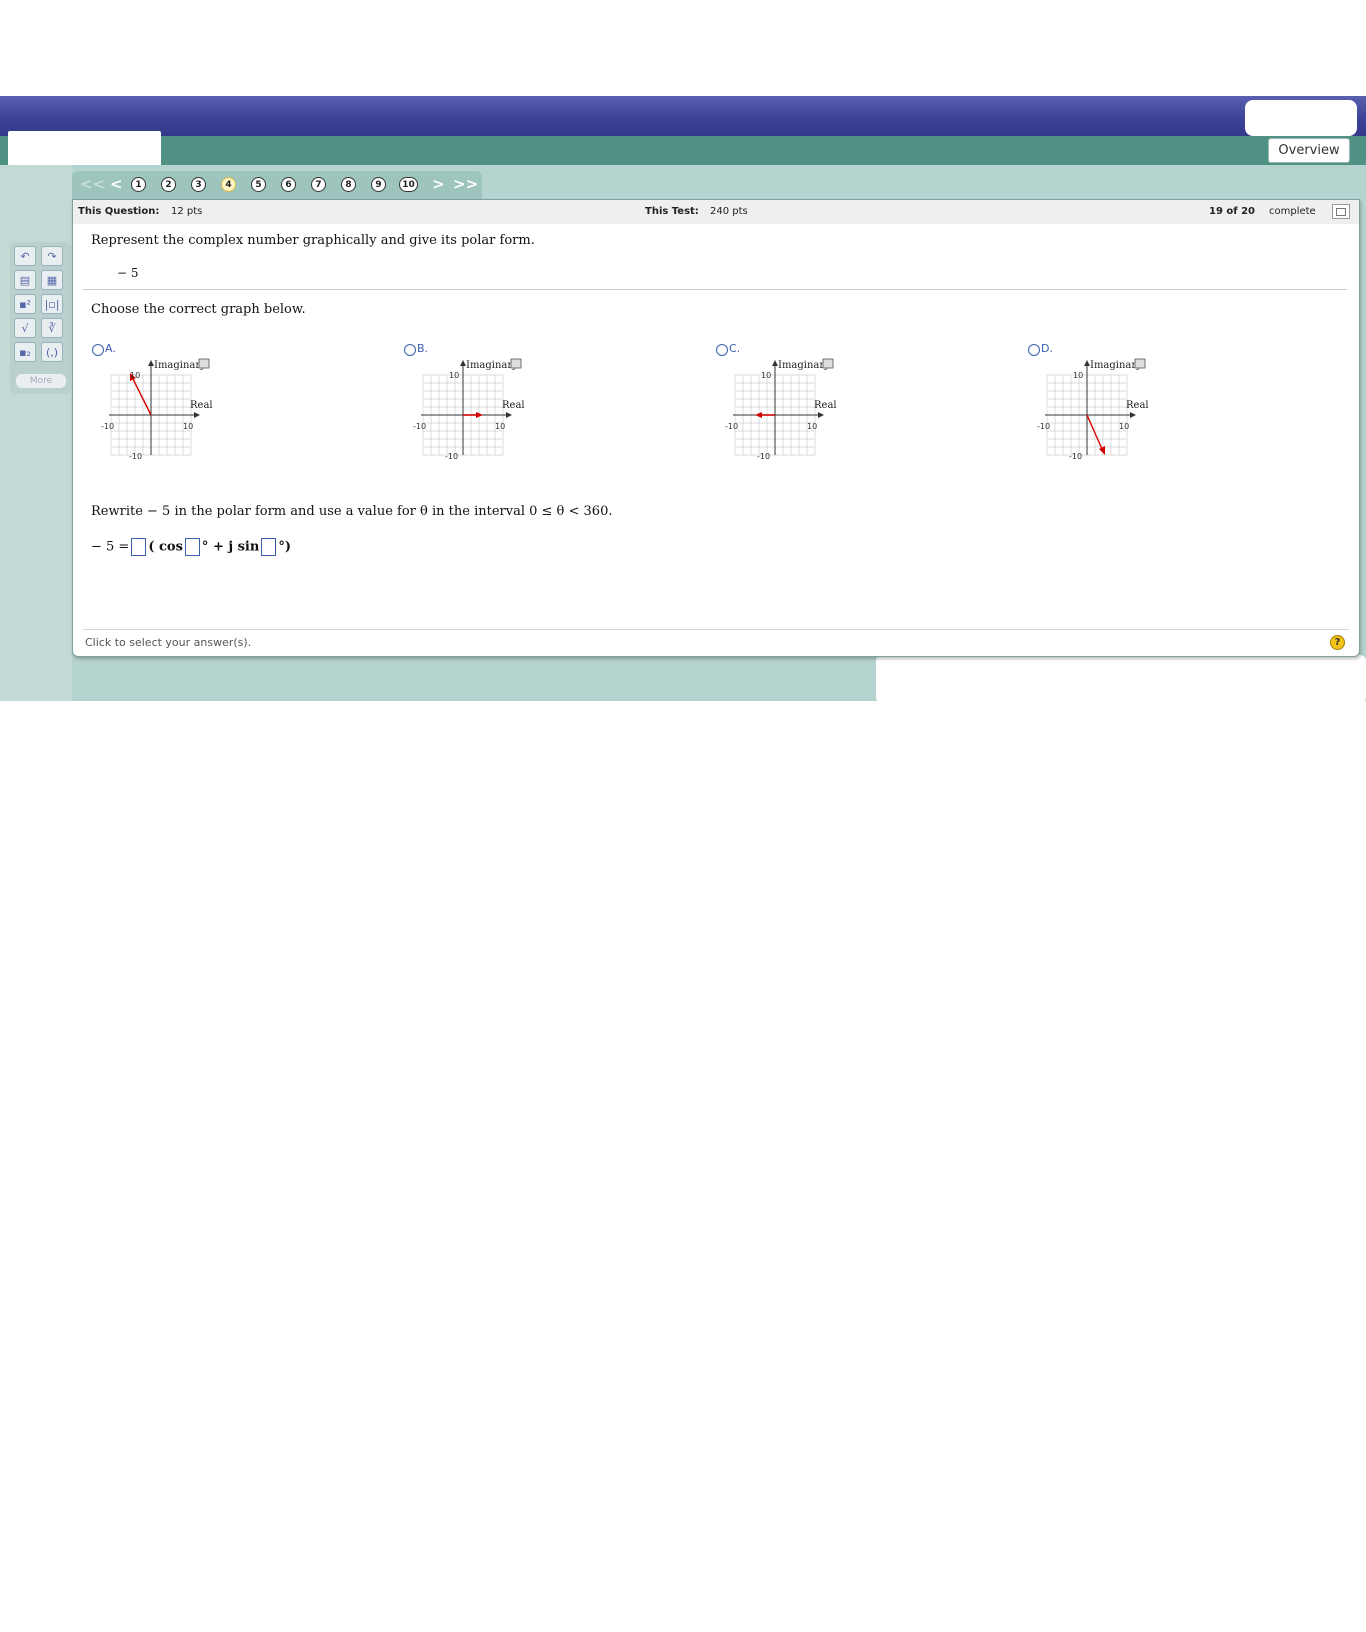  Describe the element at coordinates (258, 184) in the screenshot. I see `question-link-5: 5` at that location.